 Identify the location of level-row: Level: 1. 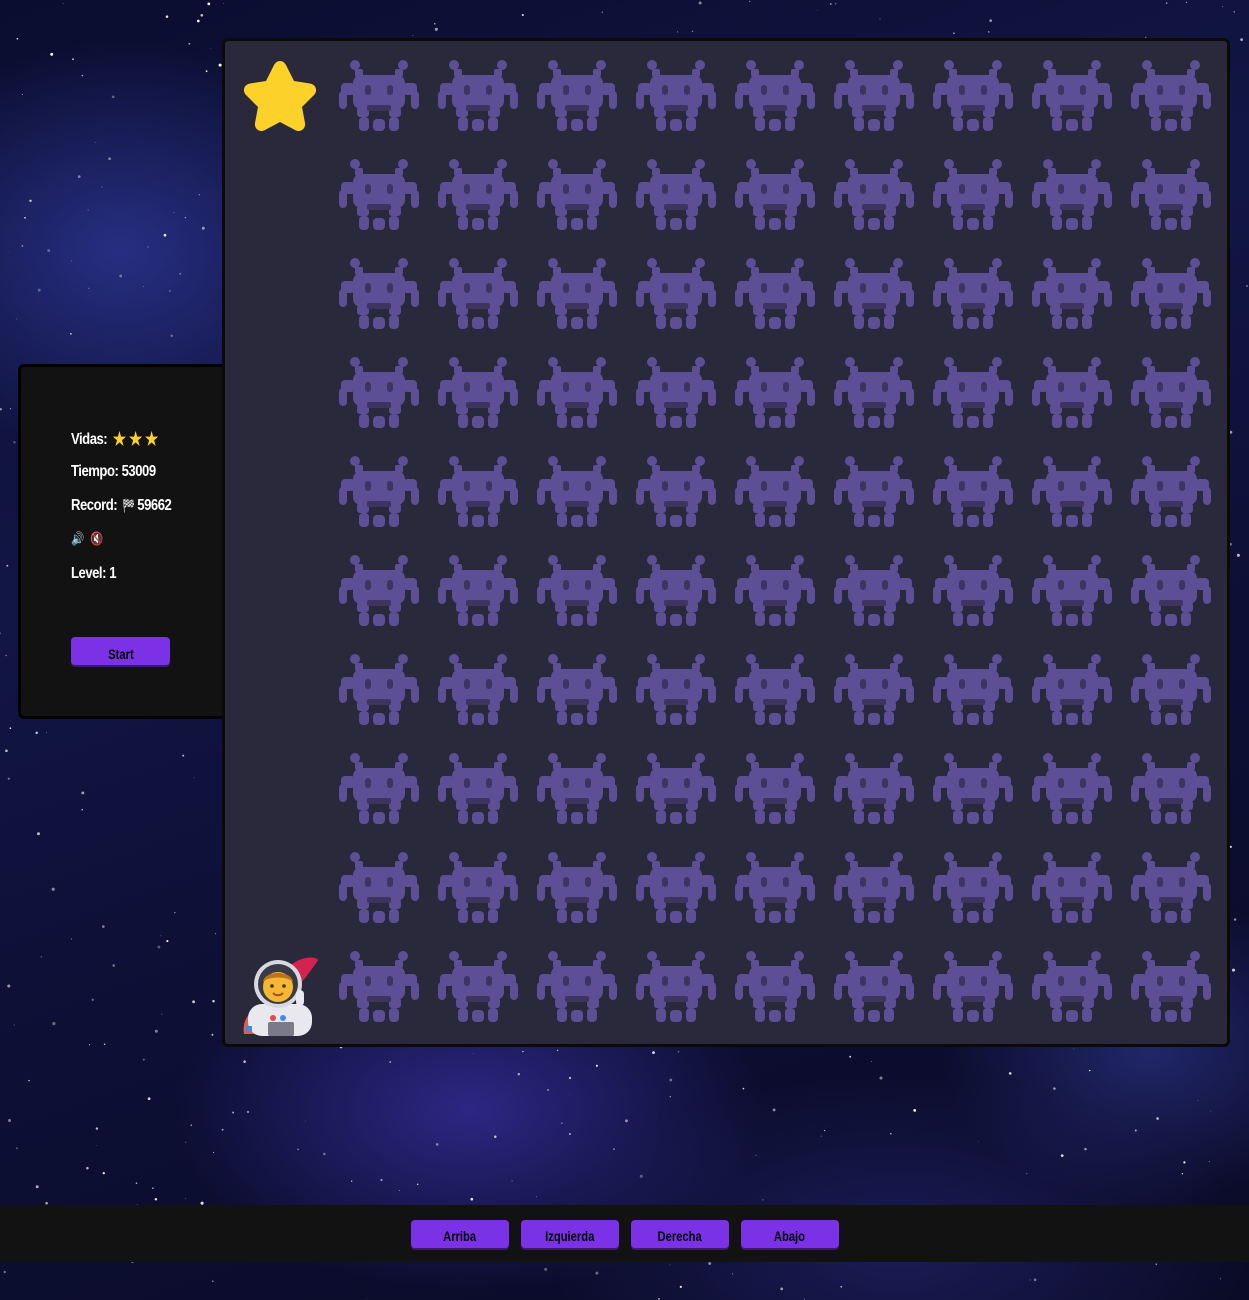
(94, 574).